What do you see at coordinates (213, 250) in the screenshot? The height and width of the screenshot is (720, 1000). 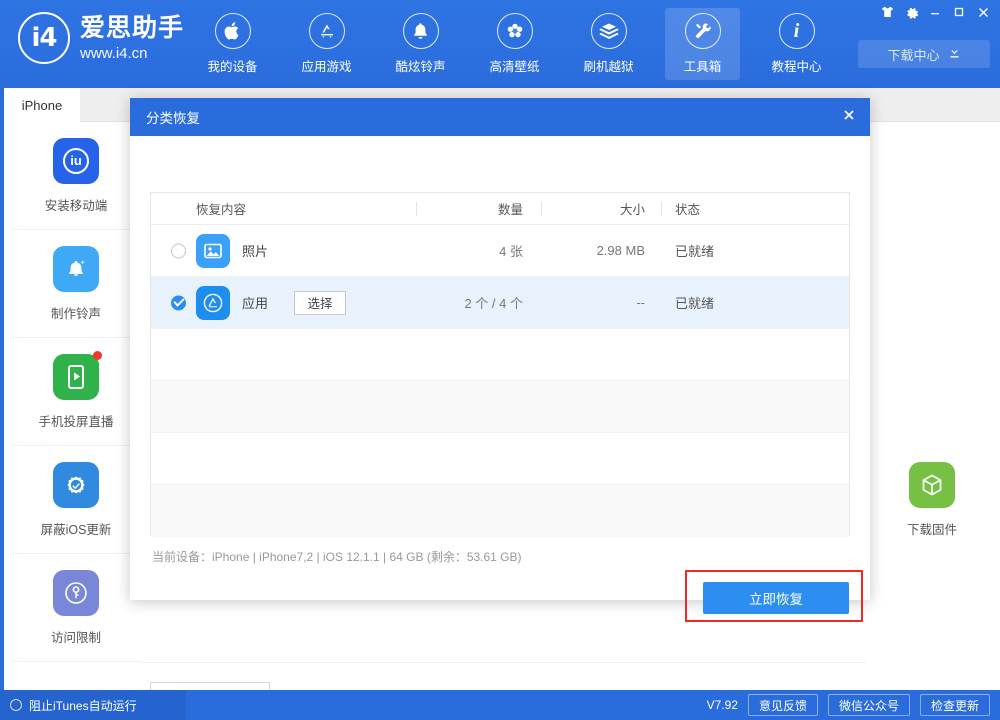 I see `photos-icon` at bounding box center [213, 250].